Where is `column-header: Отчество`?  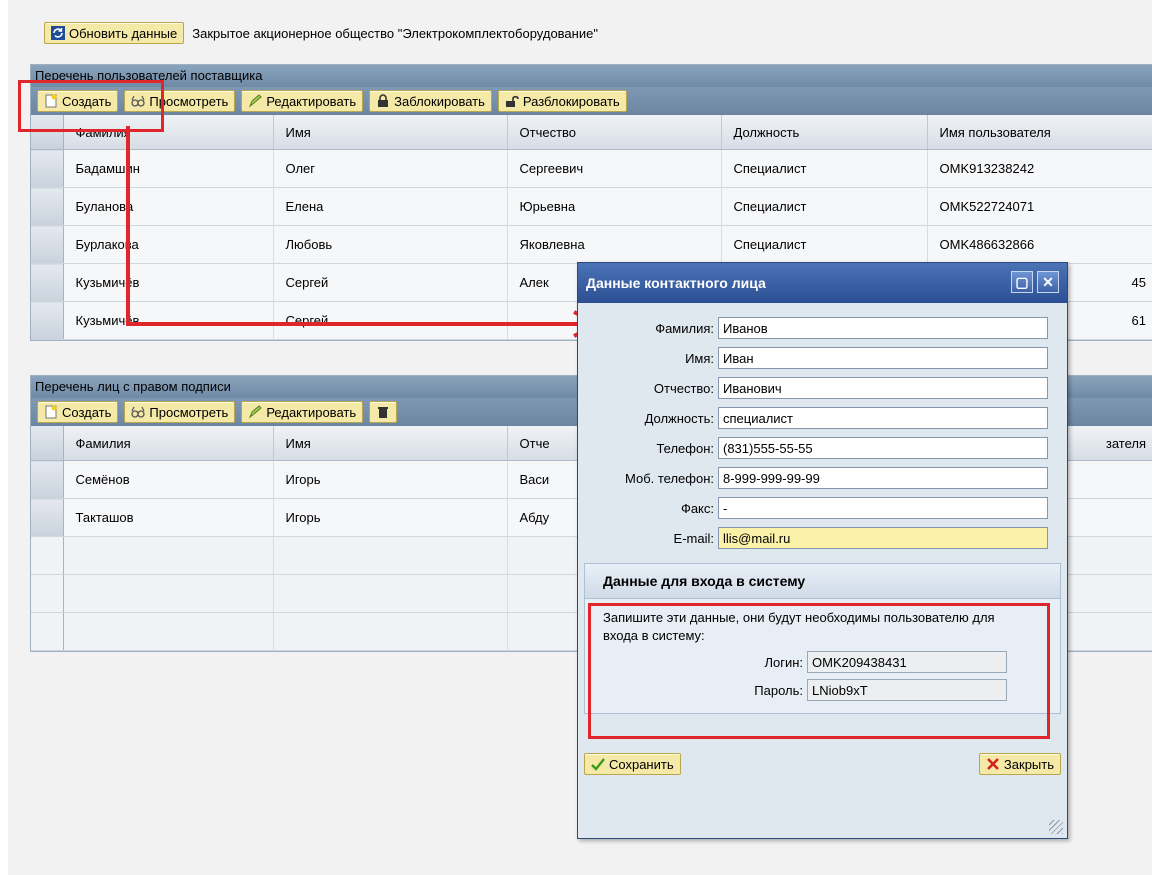
column-header: Отчество is located at coordinates (614, 132).